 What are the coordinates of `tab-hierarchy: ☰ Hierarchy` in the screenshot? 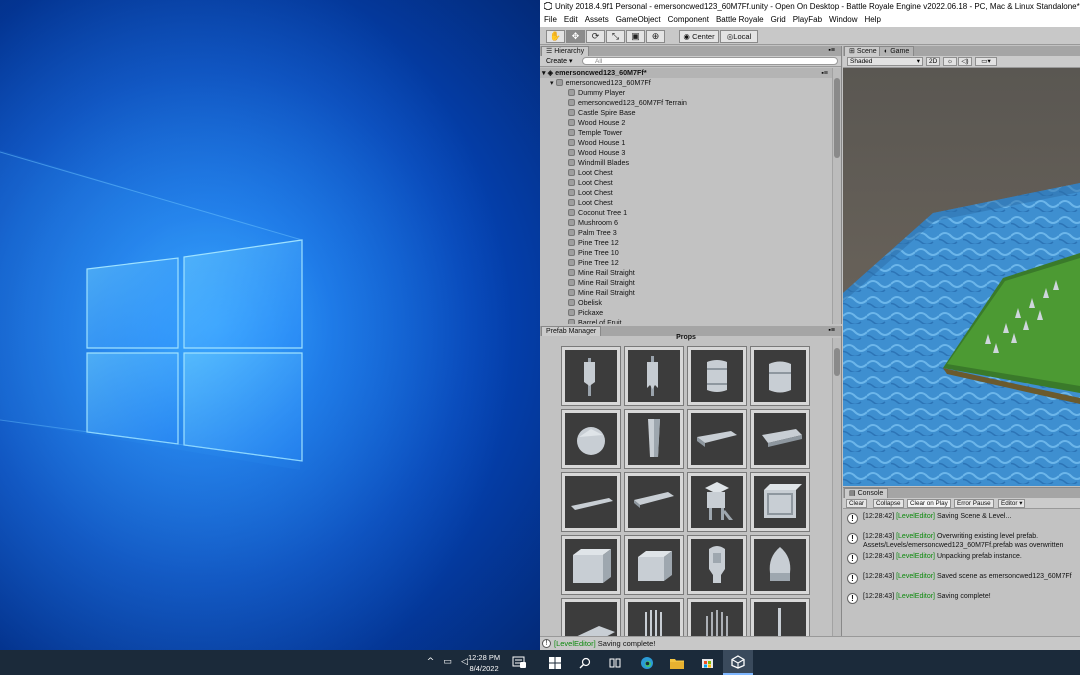 It's located at (565, 51).